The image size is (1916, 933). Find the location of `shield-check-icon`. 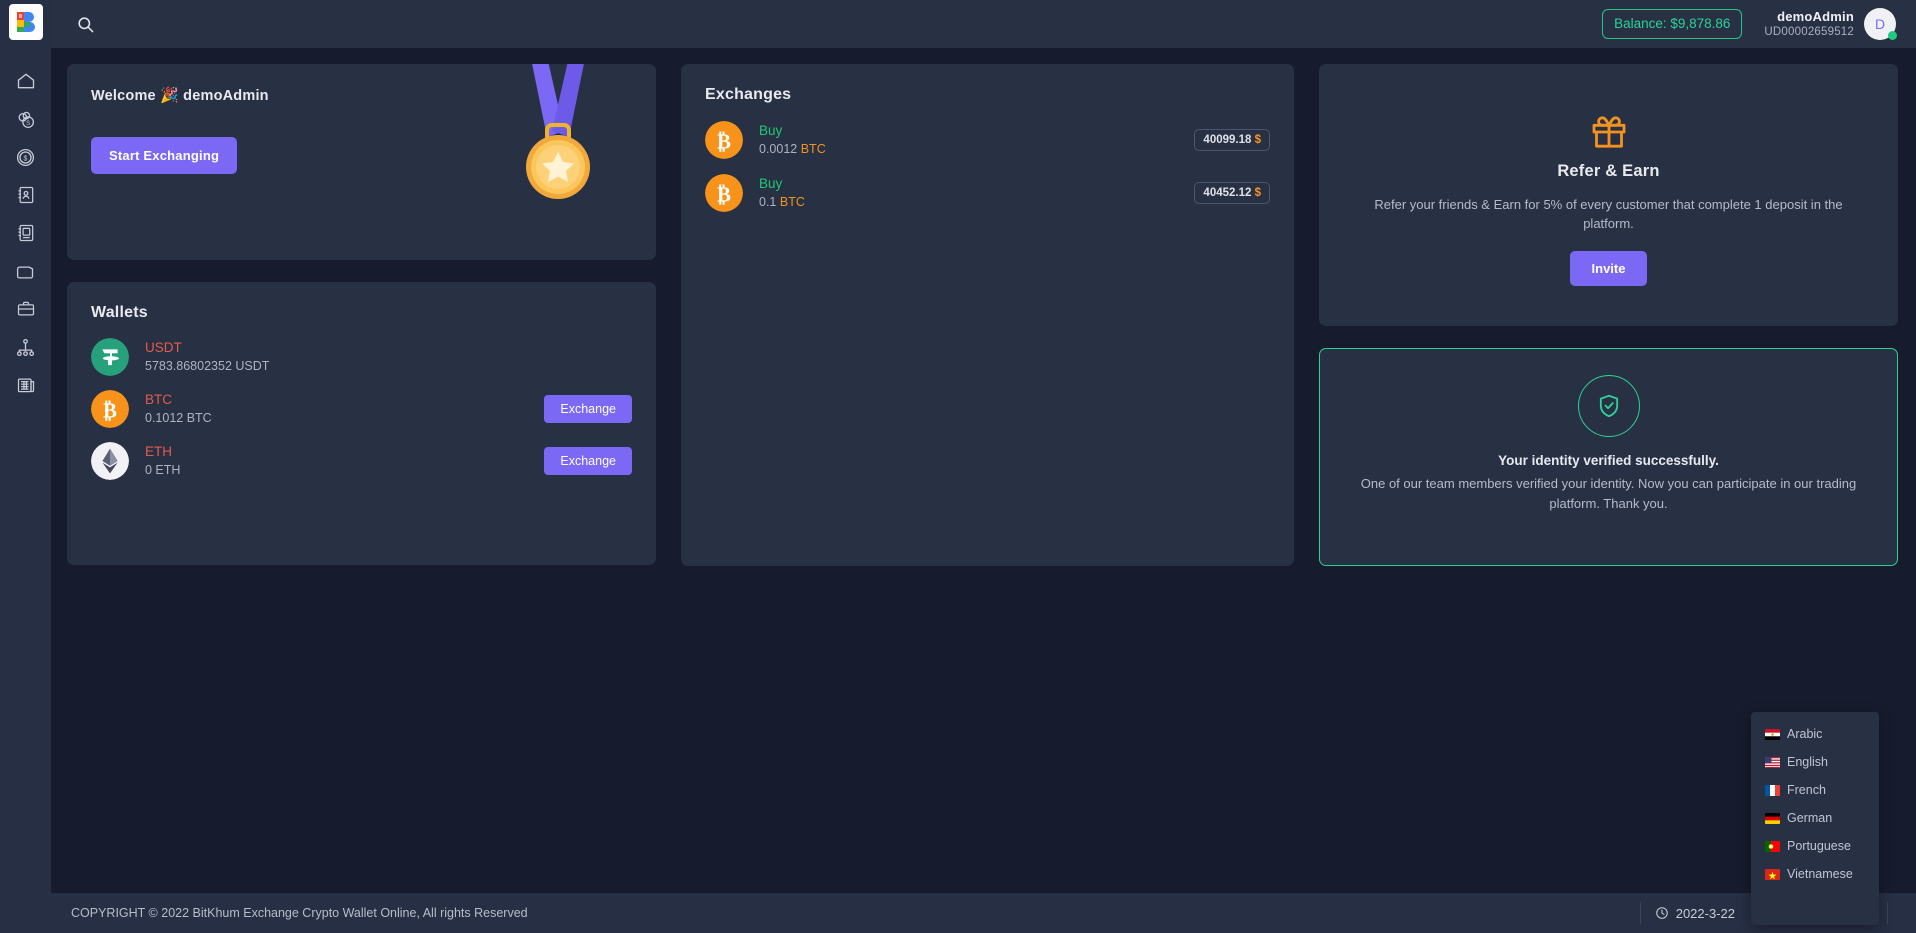

shield-check-icon is located at coordinates (1608, 406).